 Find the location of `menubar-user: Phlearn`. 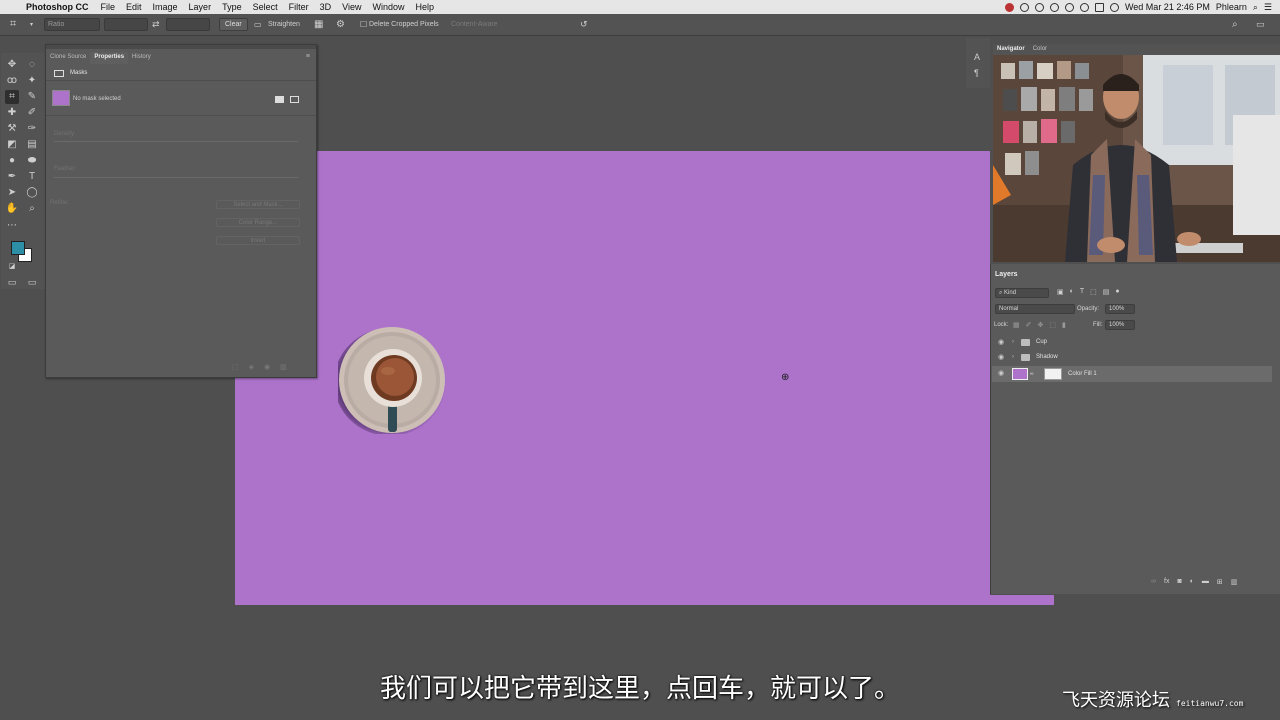

menubar-user: Phlearn is located at coordinates (1231, 7).